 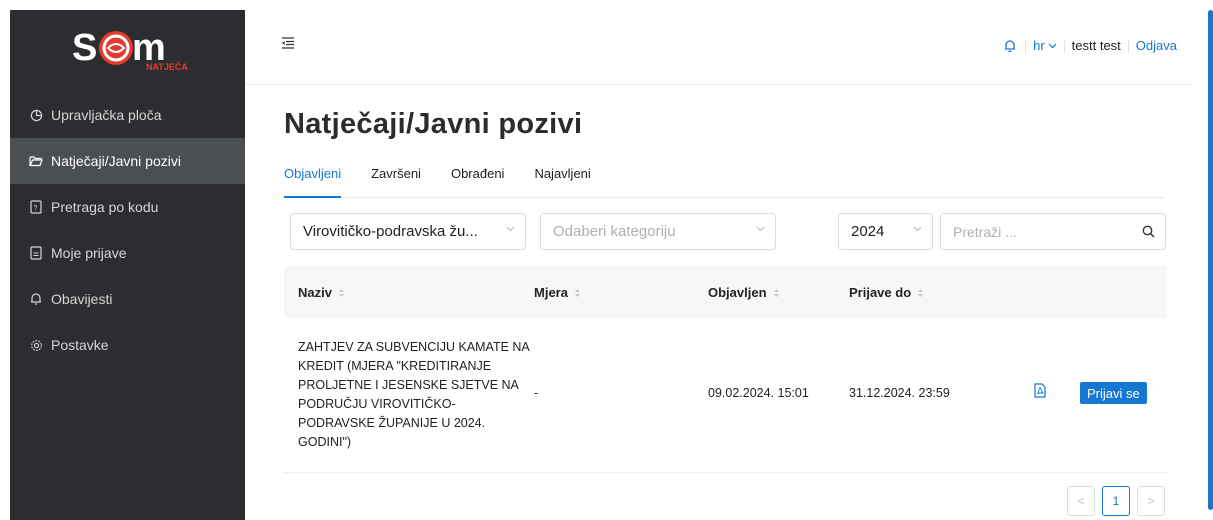 I want to click on category-select: Odaberi kategoriju, so click(x=658, y=231).